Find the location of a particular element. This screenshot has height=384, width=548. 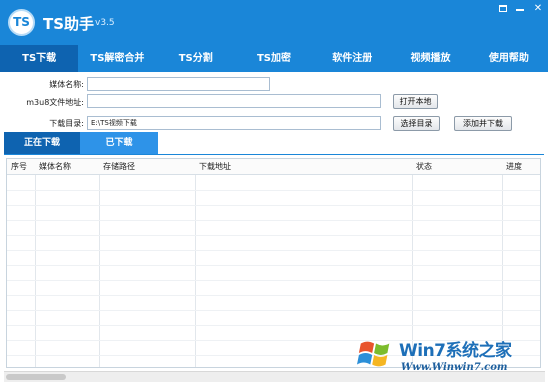

header-progress: 进度 is located at coordinates (512, 167).